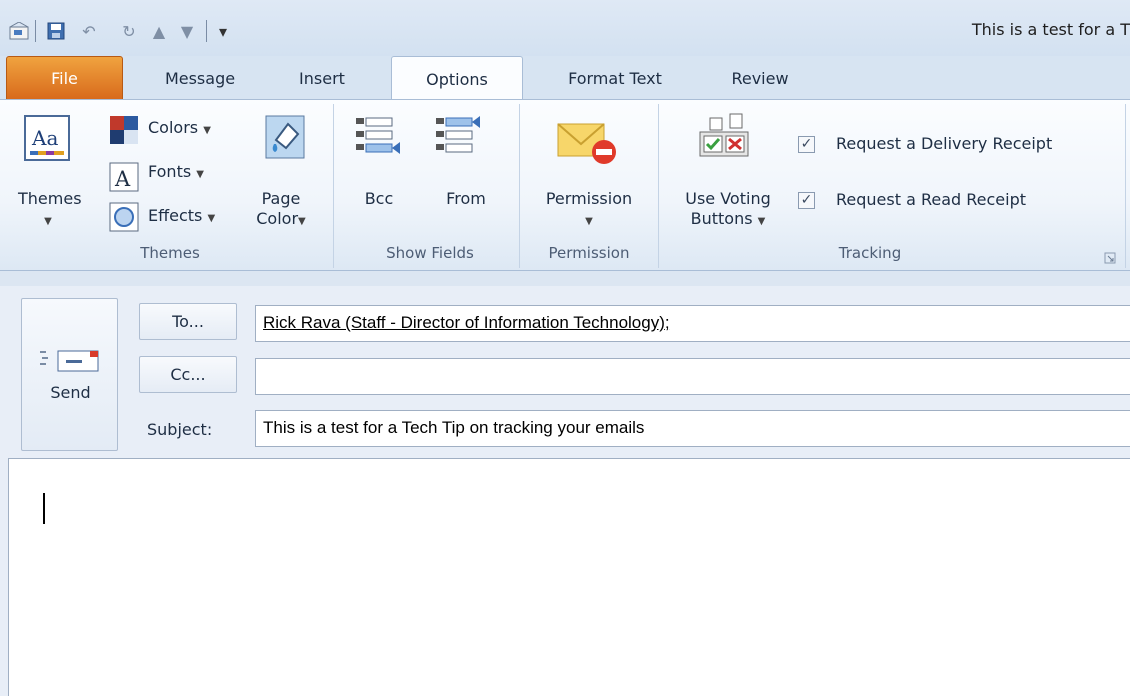  I want to click on save-icon, so click(56, 31).